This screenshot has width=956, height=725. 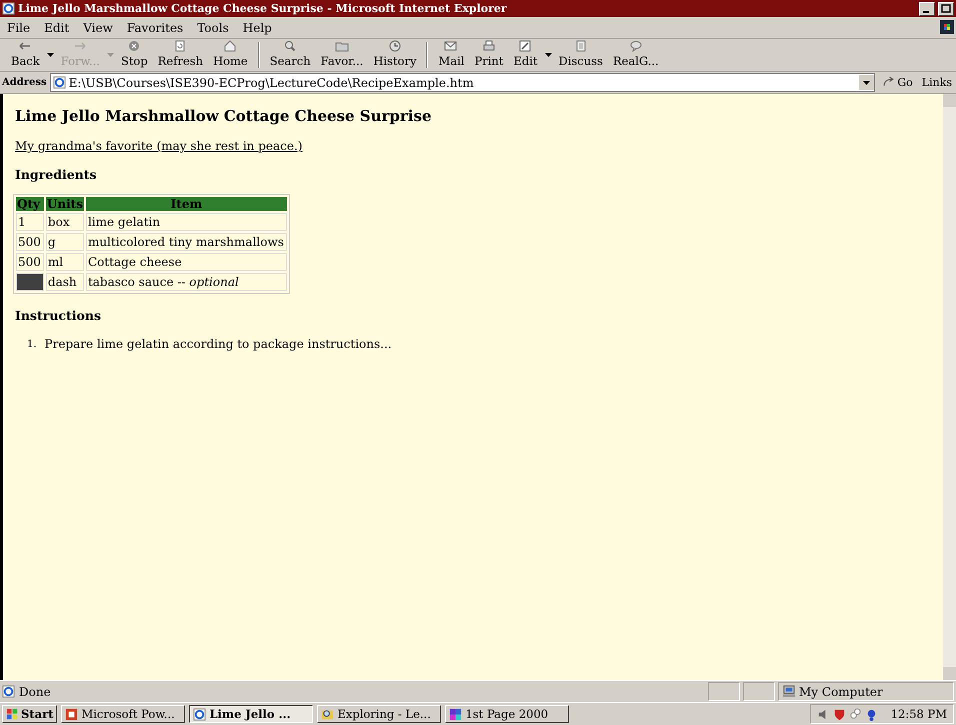 What do you see at coordinates (918, 714) in the screenshot?
I see `clock-text: 12:58 PM` at bounding box center [918, 714].